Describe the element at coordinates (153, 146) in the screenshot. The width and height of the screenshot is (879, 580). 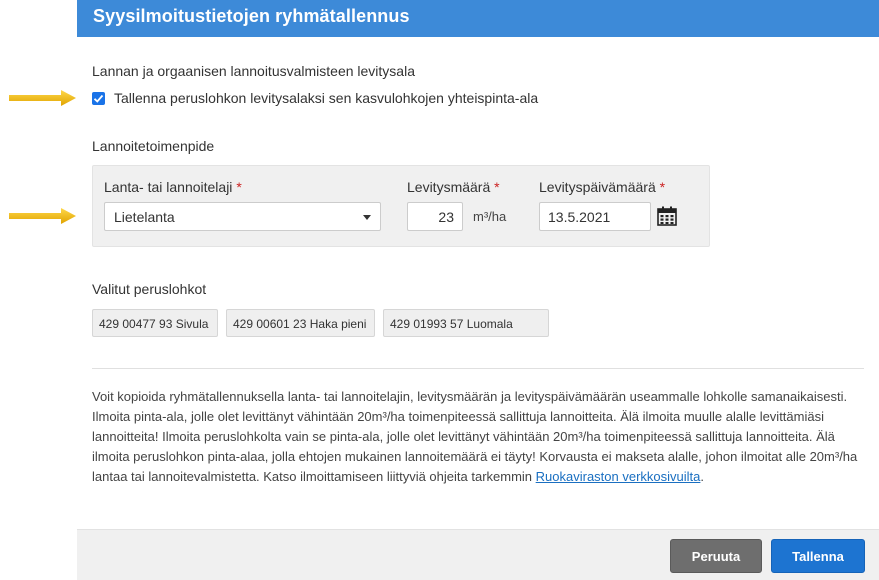
I see `operation-heading: Lannoitetoimenpide` at that location.